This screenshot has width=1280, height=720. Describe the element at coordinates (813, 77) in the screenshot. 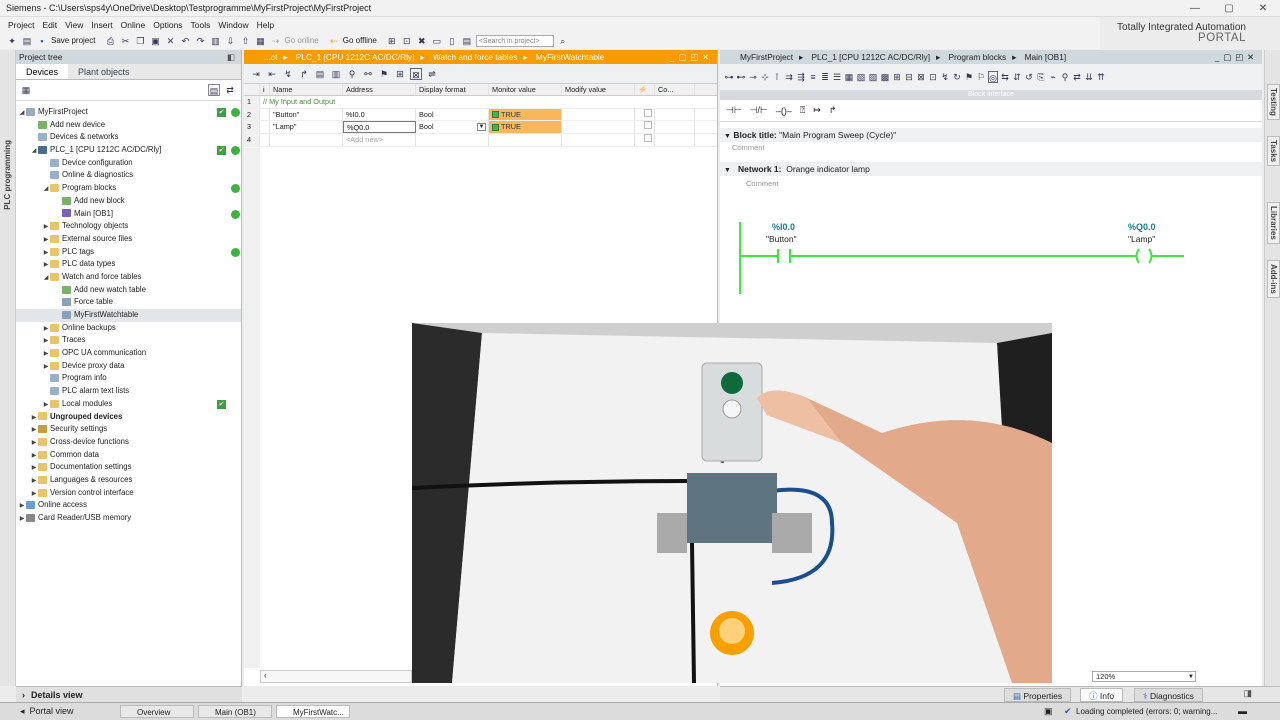

I see `ladder-tool-8-icon: ≡` at that location.